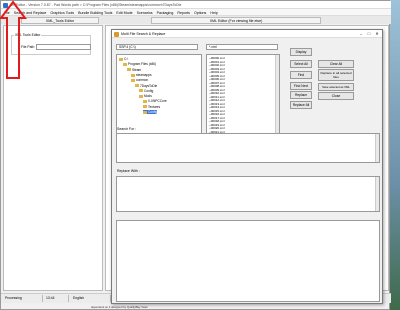 The image size is (400, 310). I want to click on save-selected-xml-button: Save selected as XML, so click(336, 87).